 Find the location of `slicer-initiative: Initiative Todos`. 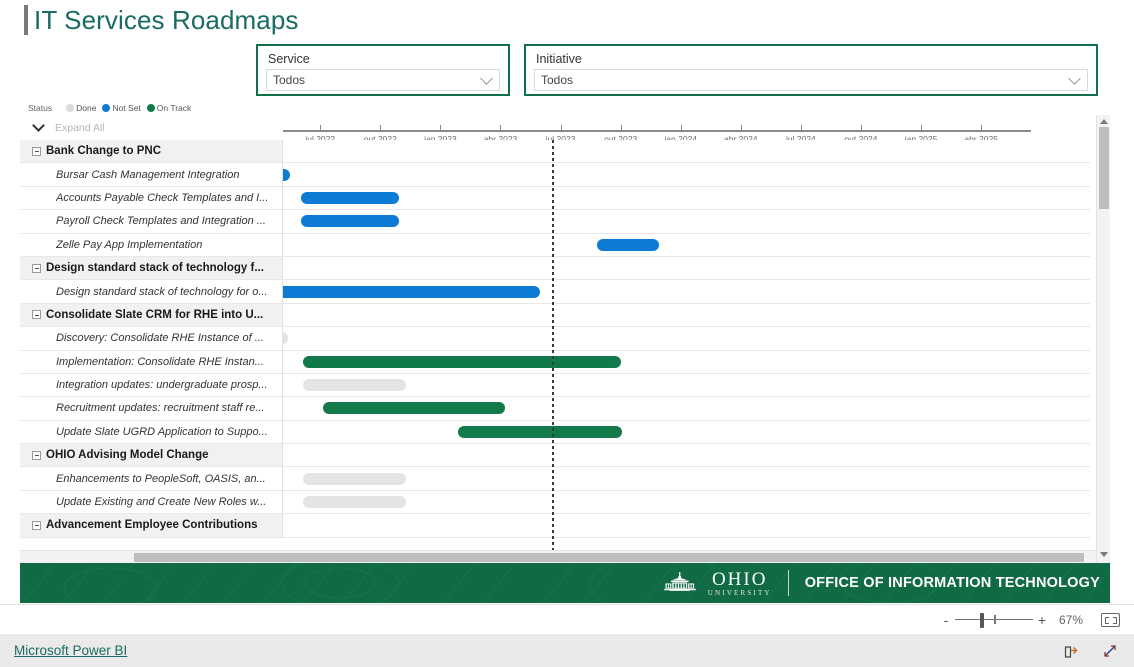

slicer-initiative: Initiative Todos is located at coordinates (811, 70).